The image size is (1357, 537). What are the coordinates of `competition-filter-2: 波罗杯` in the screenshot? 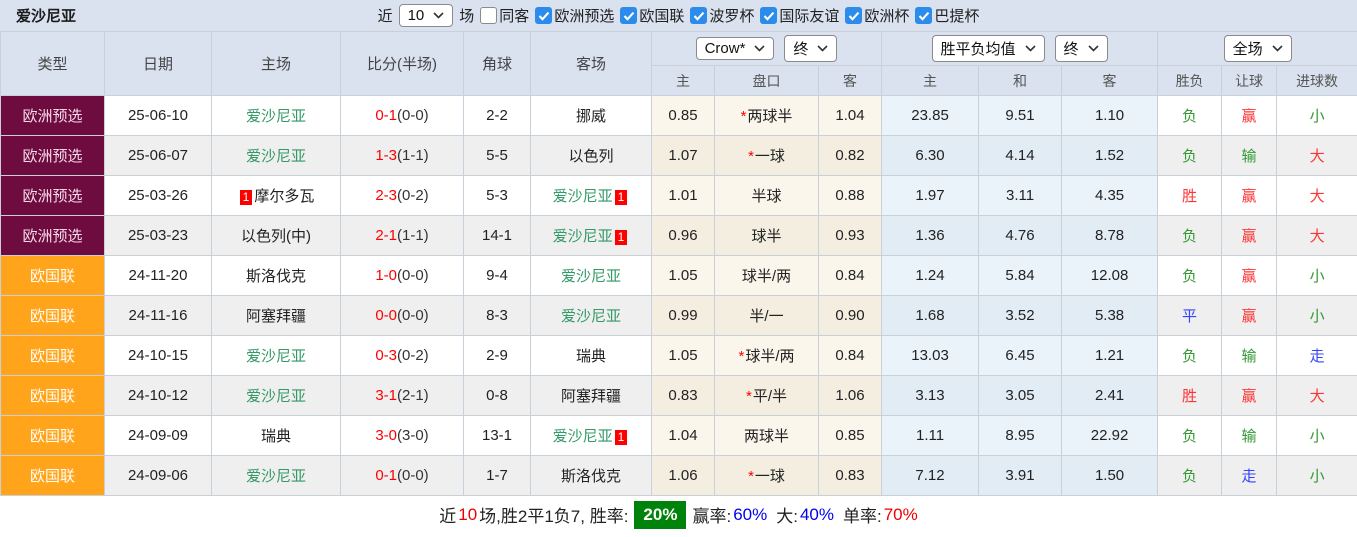 It's located at (722, 15).